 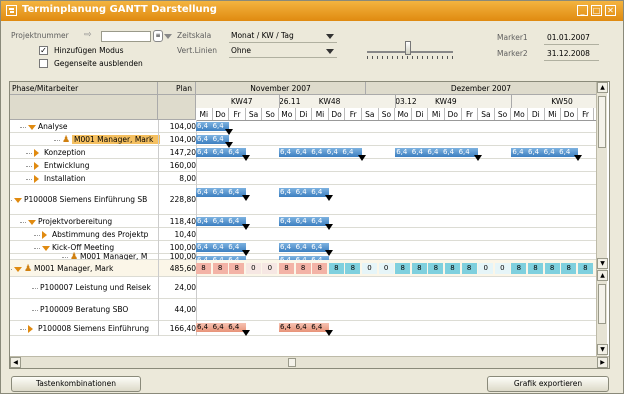 I want to click on link-arrow-icon: ⇨, so click(x=88, y=35).